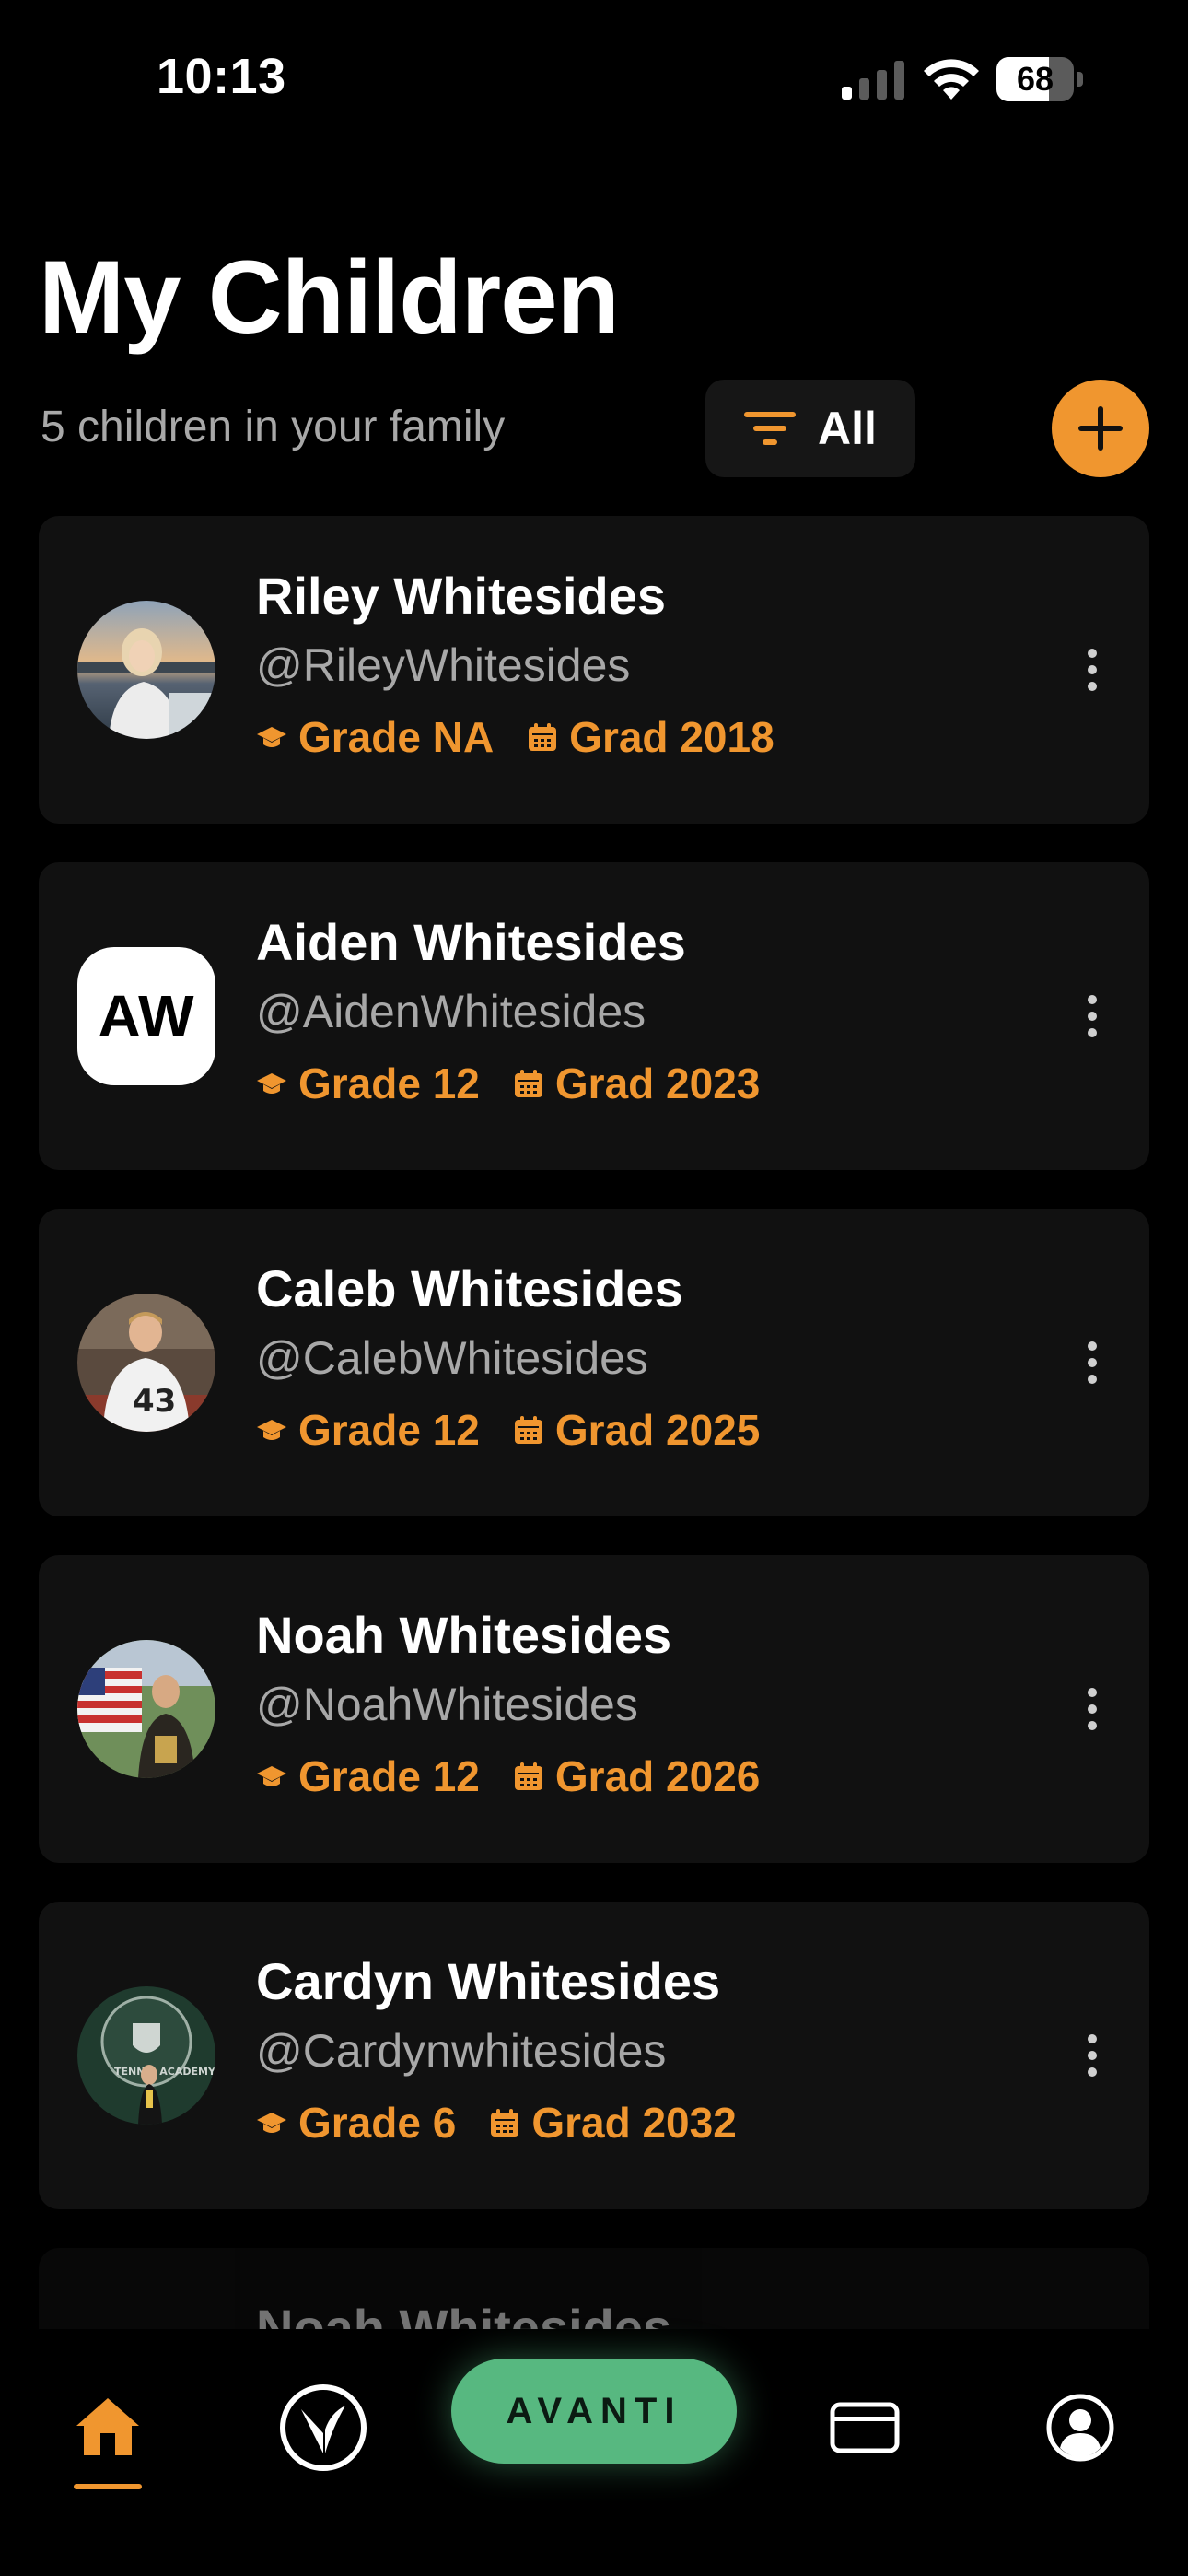 The height and width of the screenshot is (2576, 1188). I want to click on grad-year-badge: Grad 2018, so click(651, 737).